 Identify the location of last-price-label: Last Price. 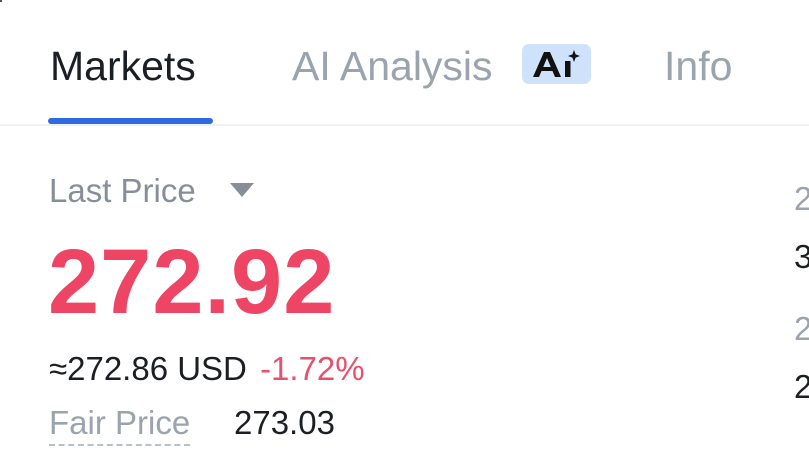
(122, 191).